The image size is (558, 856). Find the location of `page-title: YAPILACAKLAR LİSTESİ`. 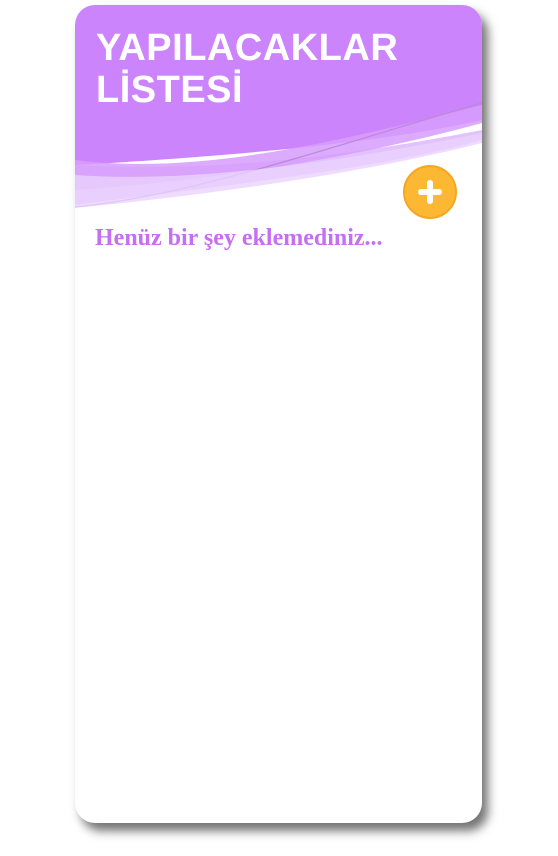

page-title: YAPILACAKLAR LİSTESİ is located at coordinates (247, 69).